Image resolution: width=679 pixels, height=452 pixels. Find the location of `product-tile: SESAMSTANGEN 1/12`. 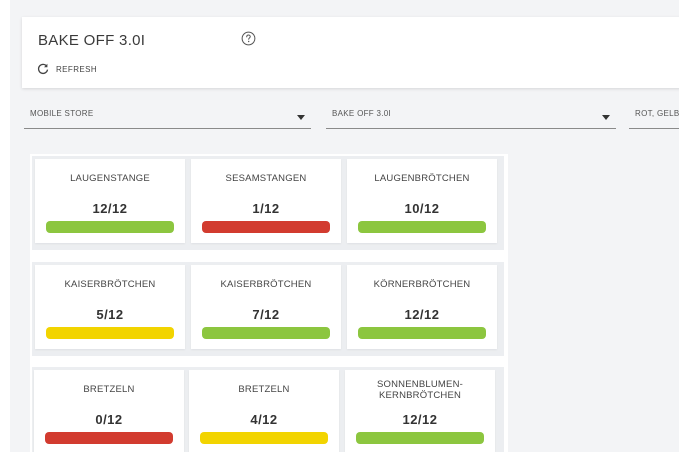

product-tile: SESAMSTANGEN 1/12 is located at coordinates (266, 201).